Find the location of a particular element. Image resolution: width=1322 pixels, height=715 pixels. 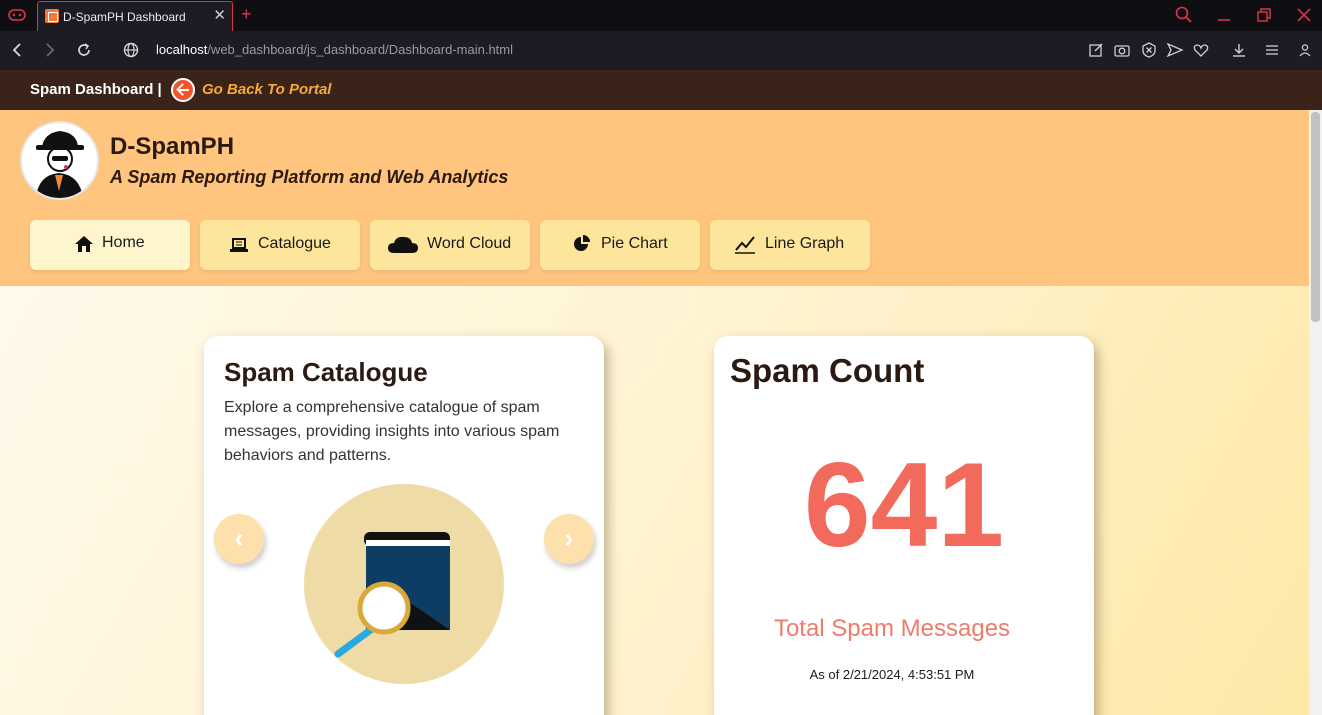

browser-tab: D-SpamPH Dashboard ✕ is located at coordinates (135, 16).